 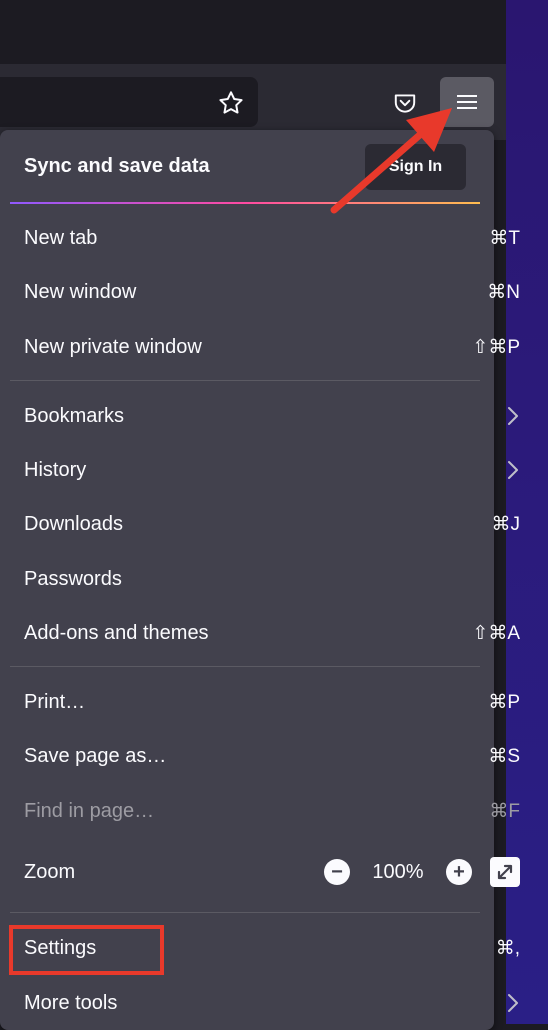 I want to click on menu-item-label: New tab, so click(x=61, y=237).